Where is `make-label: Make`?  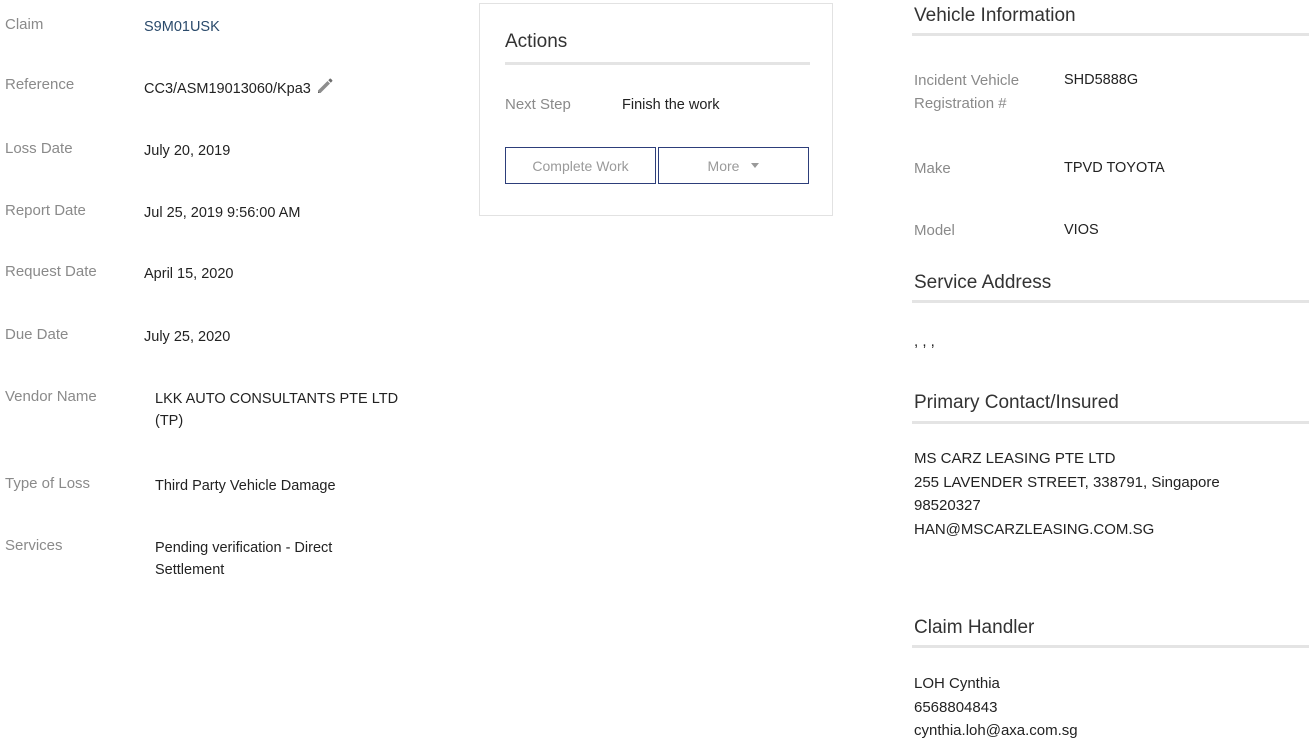
make-label: Make is located at coordinates (932, 168).